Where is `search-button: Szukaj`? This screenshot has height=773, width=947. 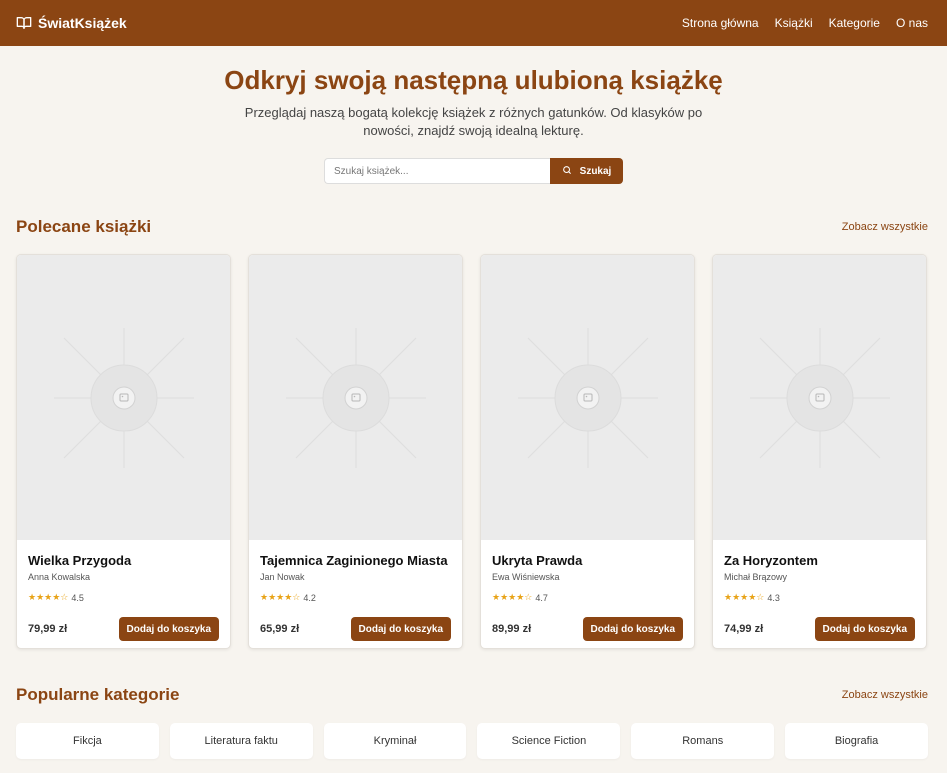 search-button: Szukaj is located at coordinates (586, 171).